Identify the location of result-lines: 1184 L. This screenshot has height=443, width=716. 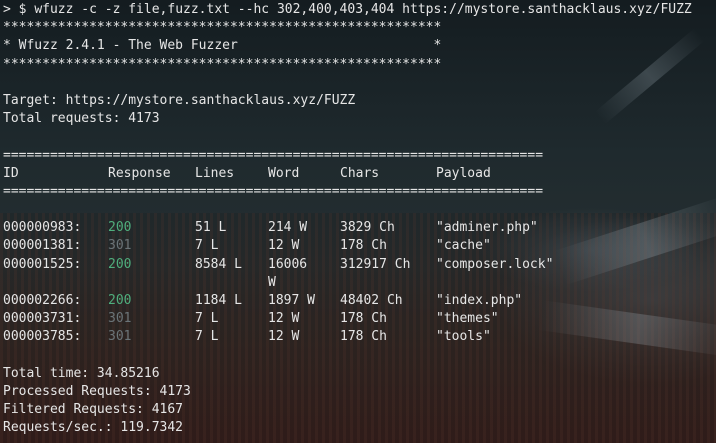
(218, 300).